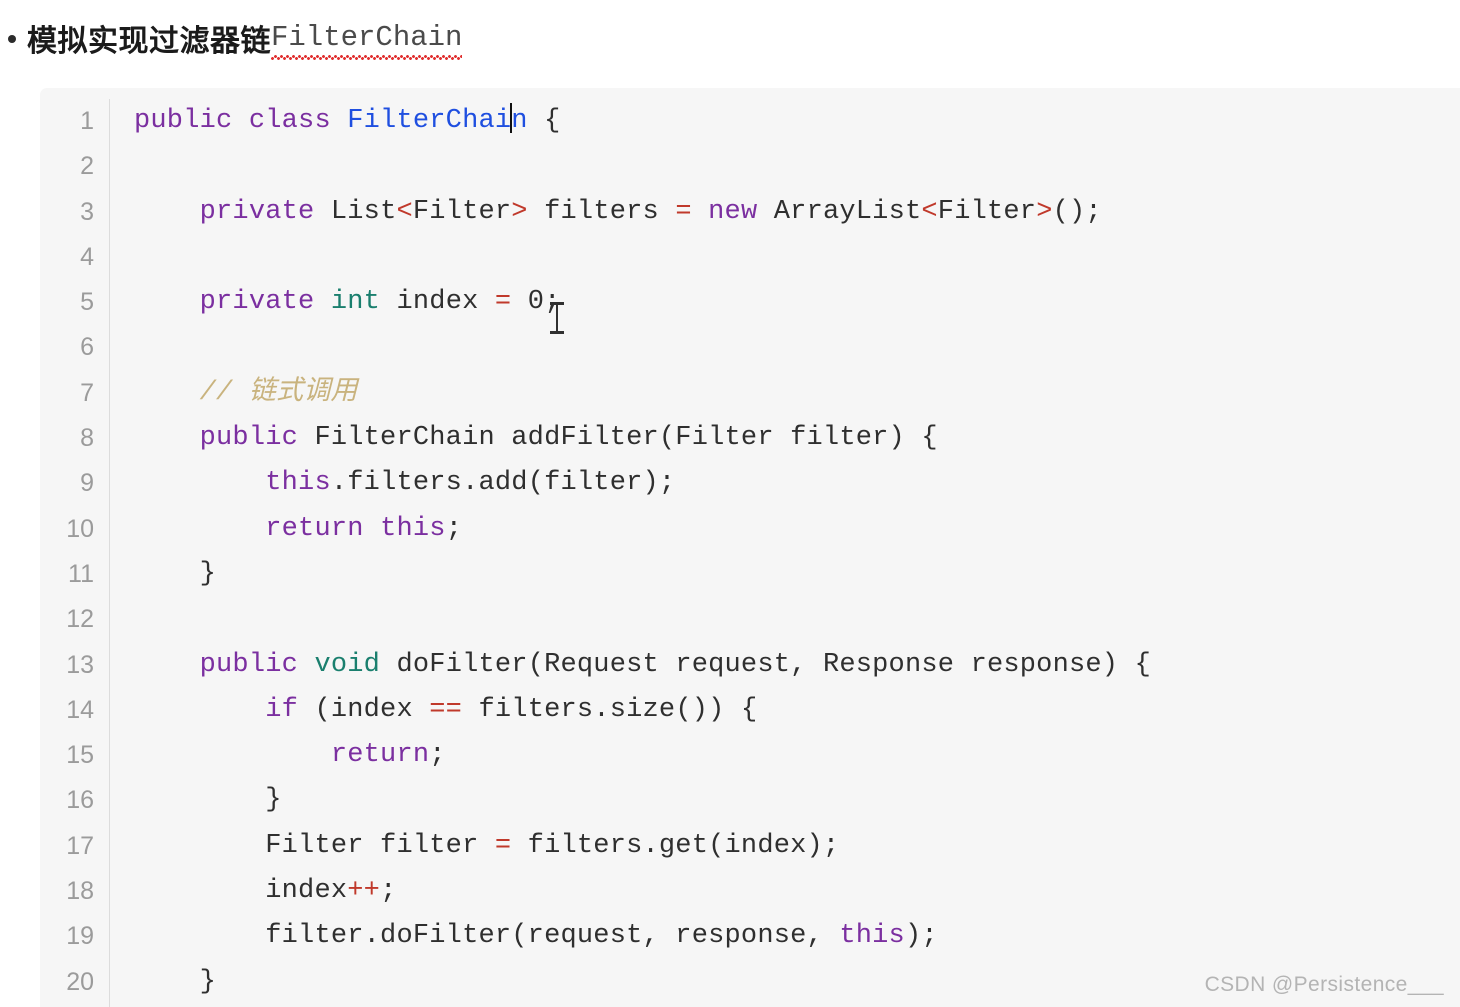 Image resolution: width=1460 pixels, height=1007 pixels. Describe the element at coordinates (380, 845) in the screenshot. I see `token-plain: Filter filter` at that location.